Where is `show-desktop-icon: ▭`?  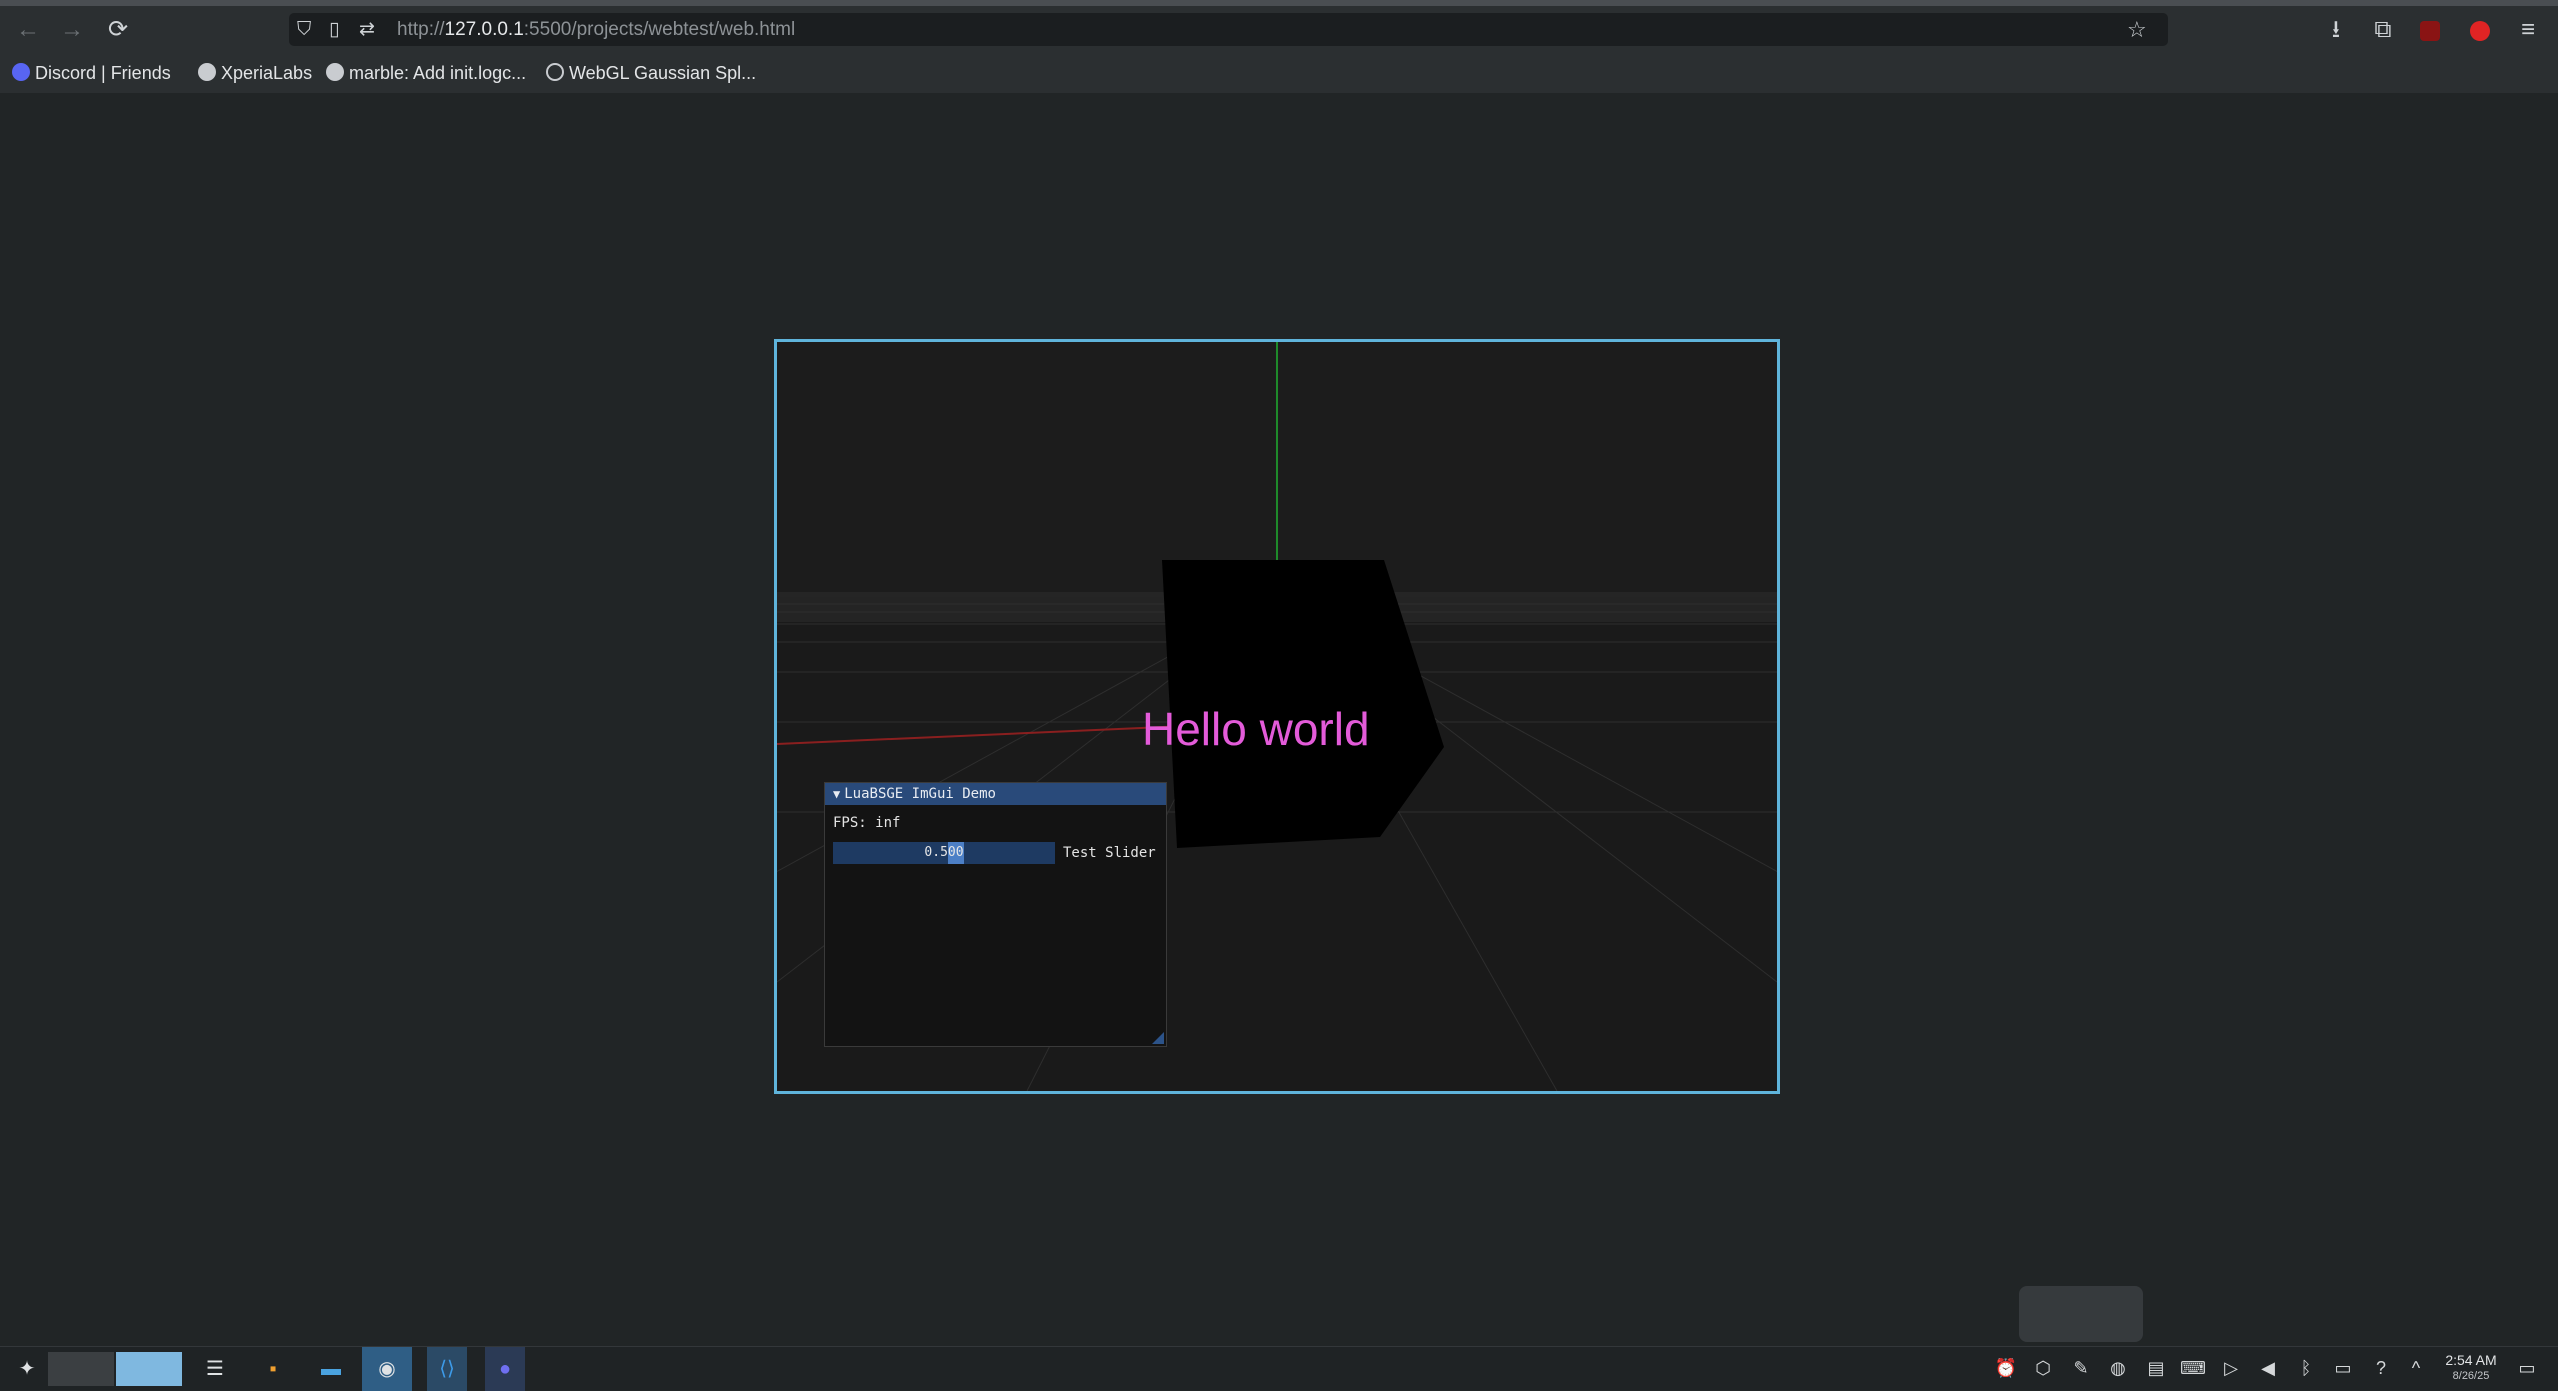 show-desktop-icon: ▭ is located at coordinates (2527, 1368).